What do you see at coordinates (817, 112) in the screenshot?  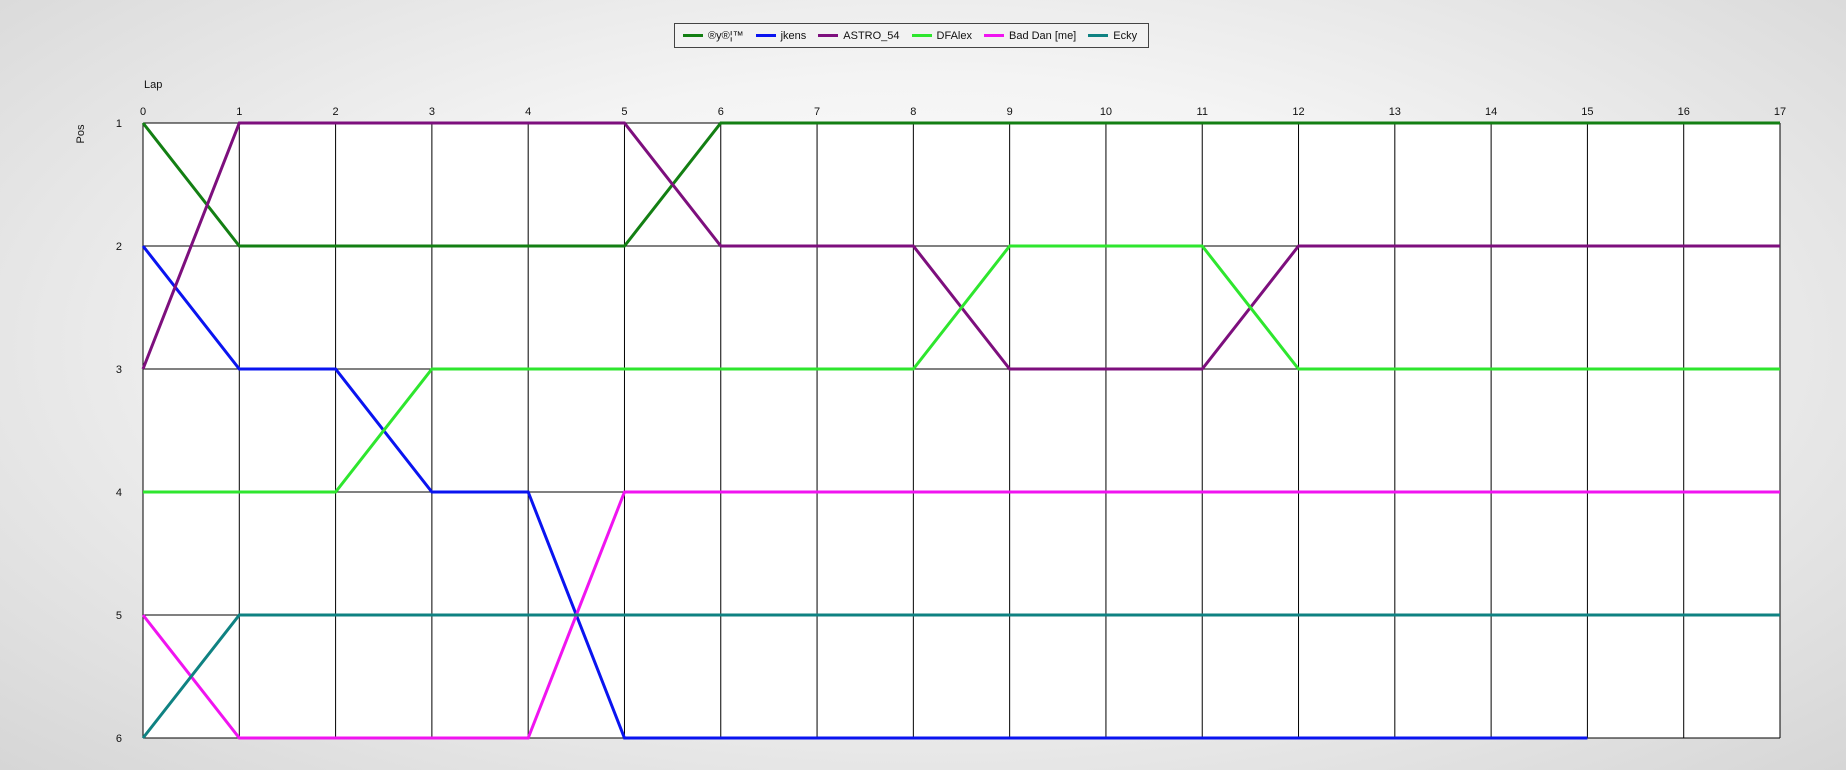 I see `x-tick-label: 7` at bounding box center [817, 112].